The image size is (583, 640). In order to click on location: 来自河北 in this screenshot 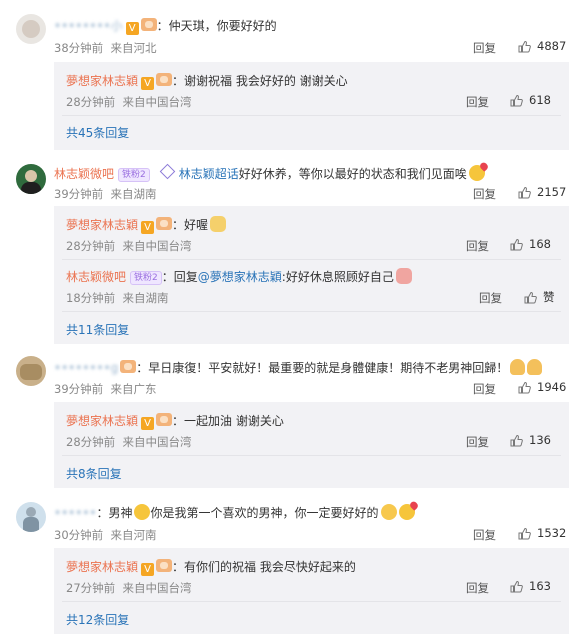, I will do `click(133, 48)`.